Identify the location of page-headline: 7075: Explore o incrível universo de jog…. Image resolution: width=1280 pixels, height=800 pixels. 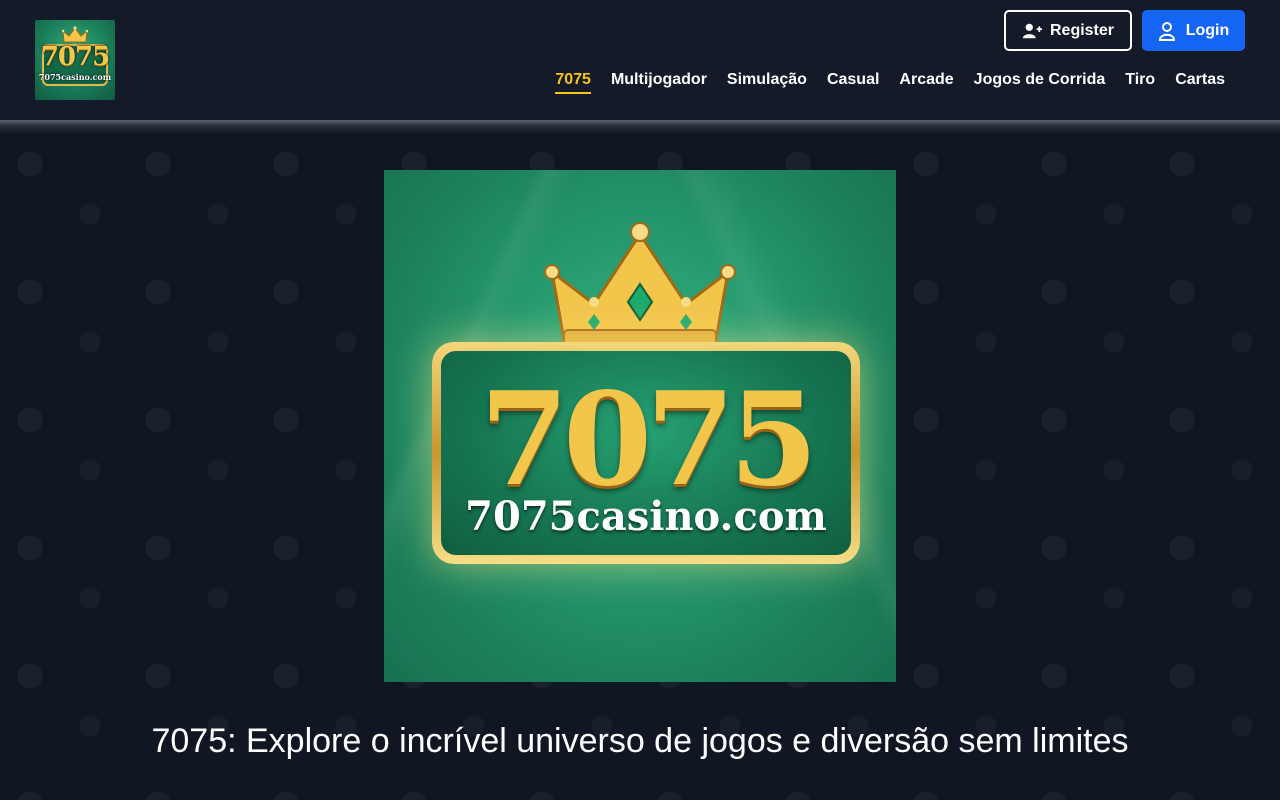
(640, 741).